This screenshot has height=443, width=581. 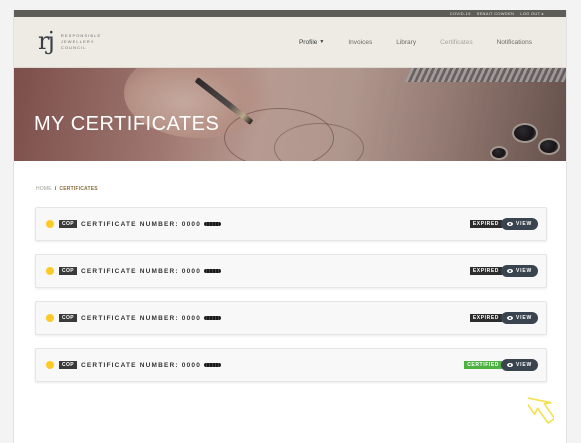 What do you see at coordinates (542, 13) in the screenshot?
I see `logout-icon: ▸` at bounding box center [542, 13].